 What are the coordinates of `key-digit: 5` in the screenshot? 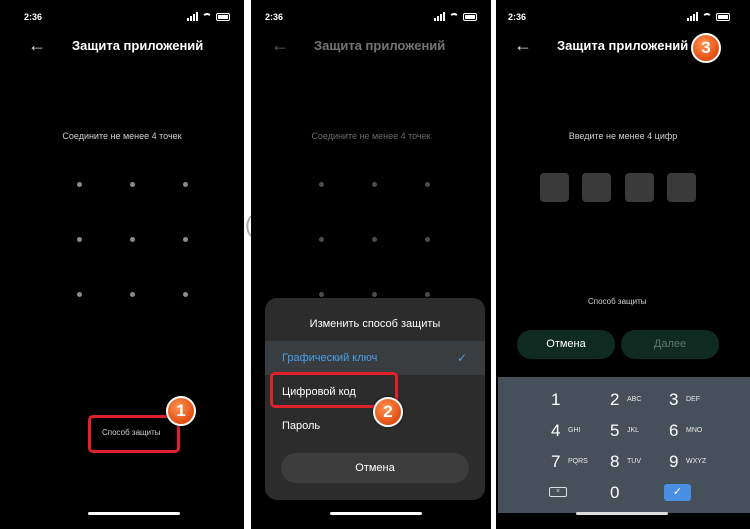 It's located at (615, 430).